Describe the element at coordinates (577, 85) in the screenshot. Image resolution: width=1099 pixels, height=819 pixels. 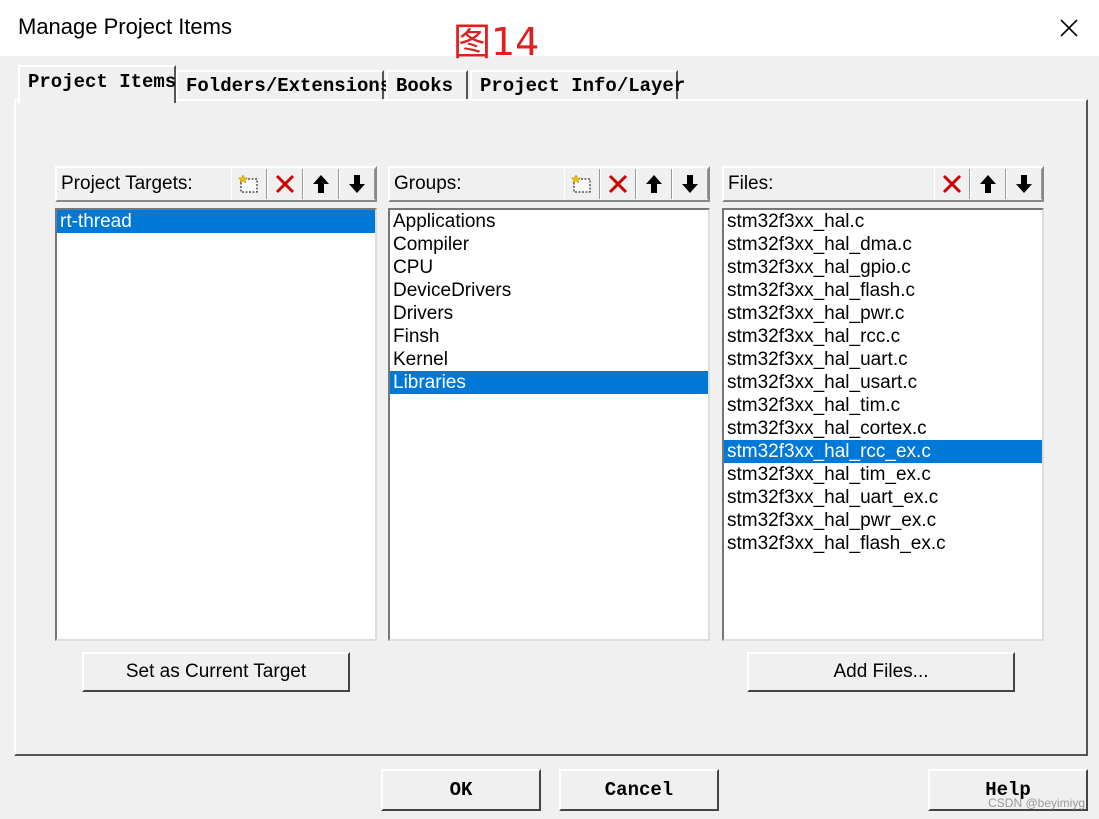
I see `tab-project-info-layer: Project Info/Layer` at that location.